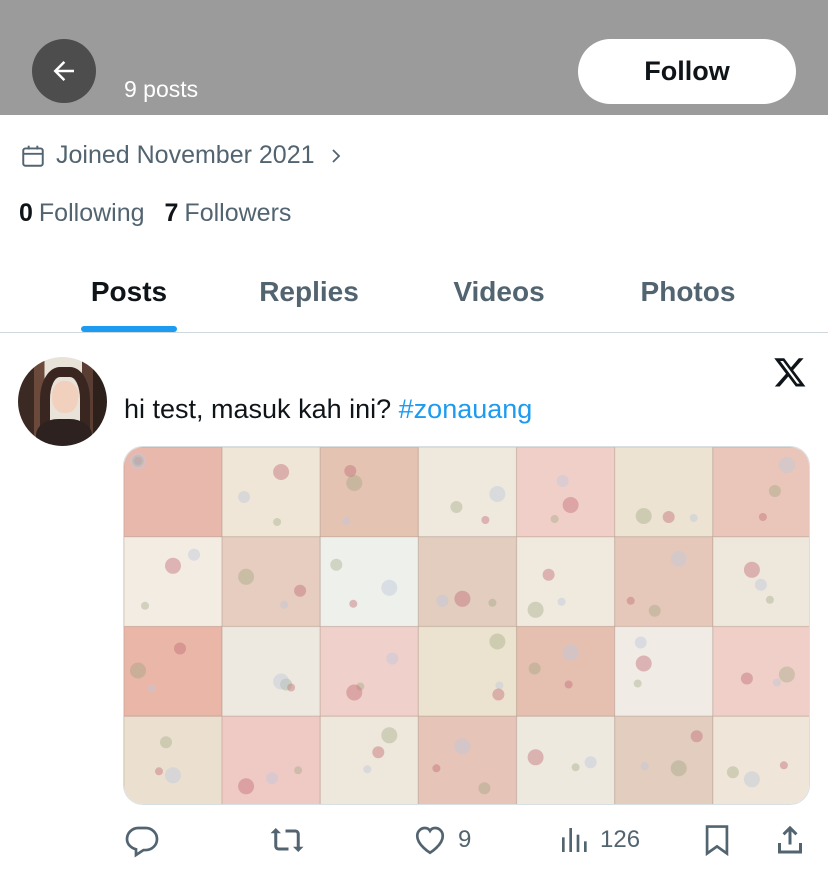  I want to click on follow-stats: 0 Following 7 Followers, so click(155, 213).